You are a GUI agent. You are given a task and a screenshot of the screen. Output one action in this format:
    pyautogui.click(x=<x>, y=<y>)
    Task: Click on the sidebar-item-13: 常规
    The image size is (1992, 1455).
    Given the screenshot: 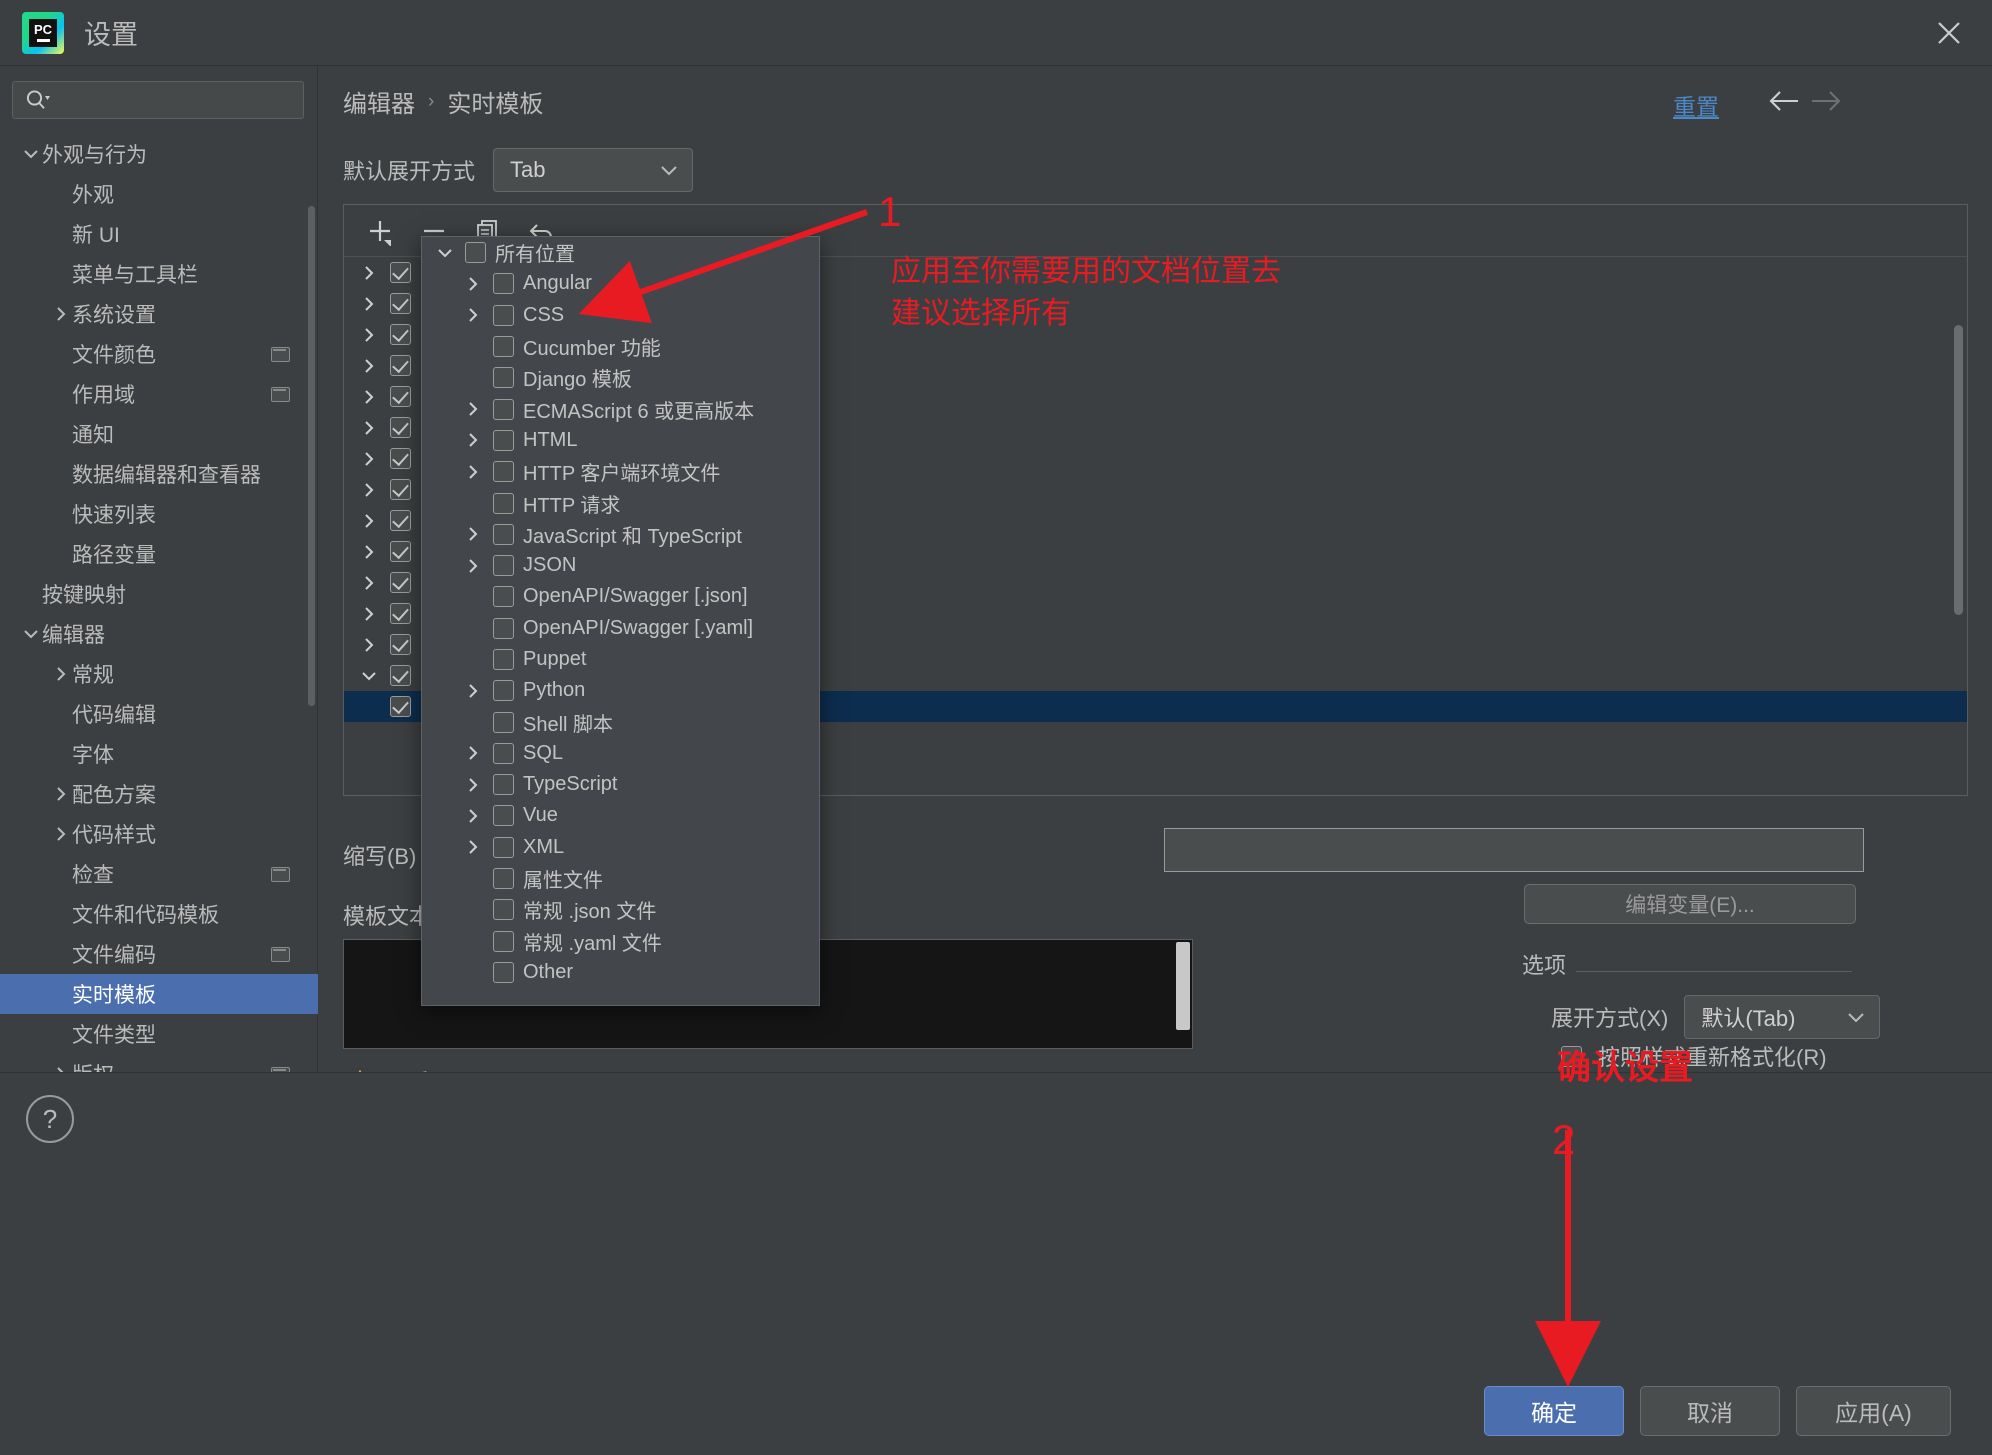 What is the action you would take?
    pyautogui.click(x=159, y=674)
    